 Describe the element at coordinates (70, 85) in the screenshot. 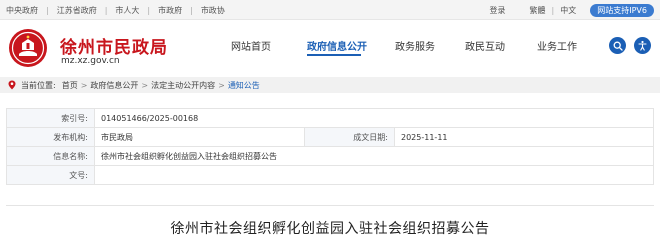

I see `breadcrumb-item-home: 首页` at that location.